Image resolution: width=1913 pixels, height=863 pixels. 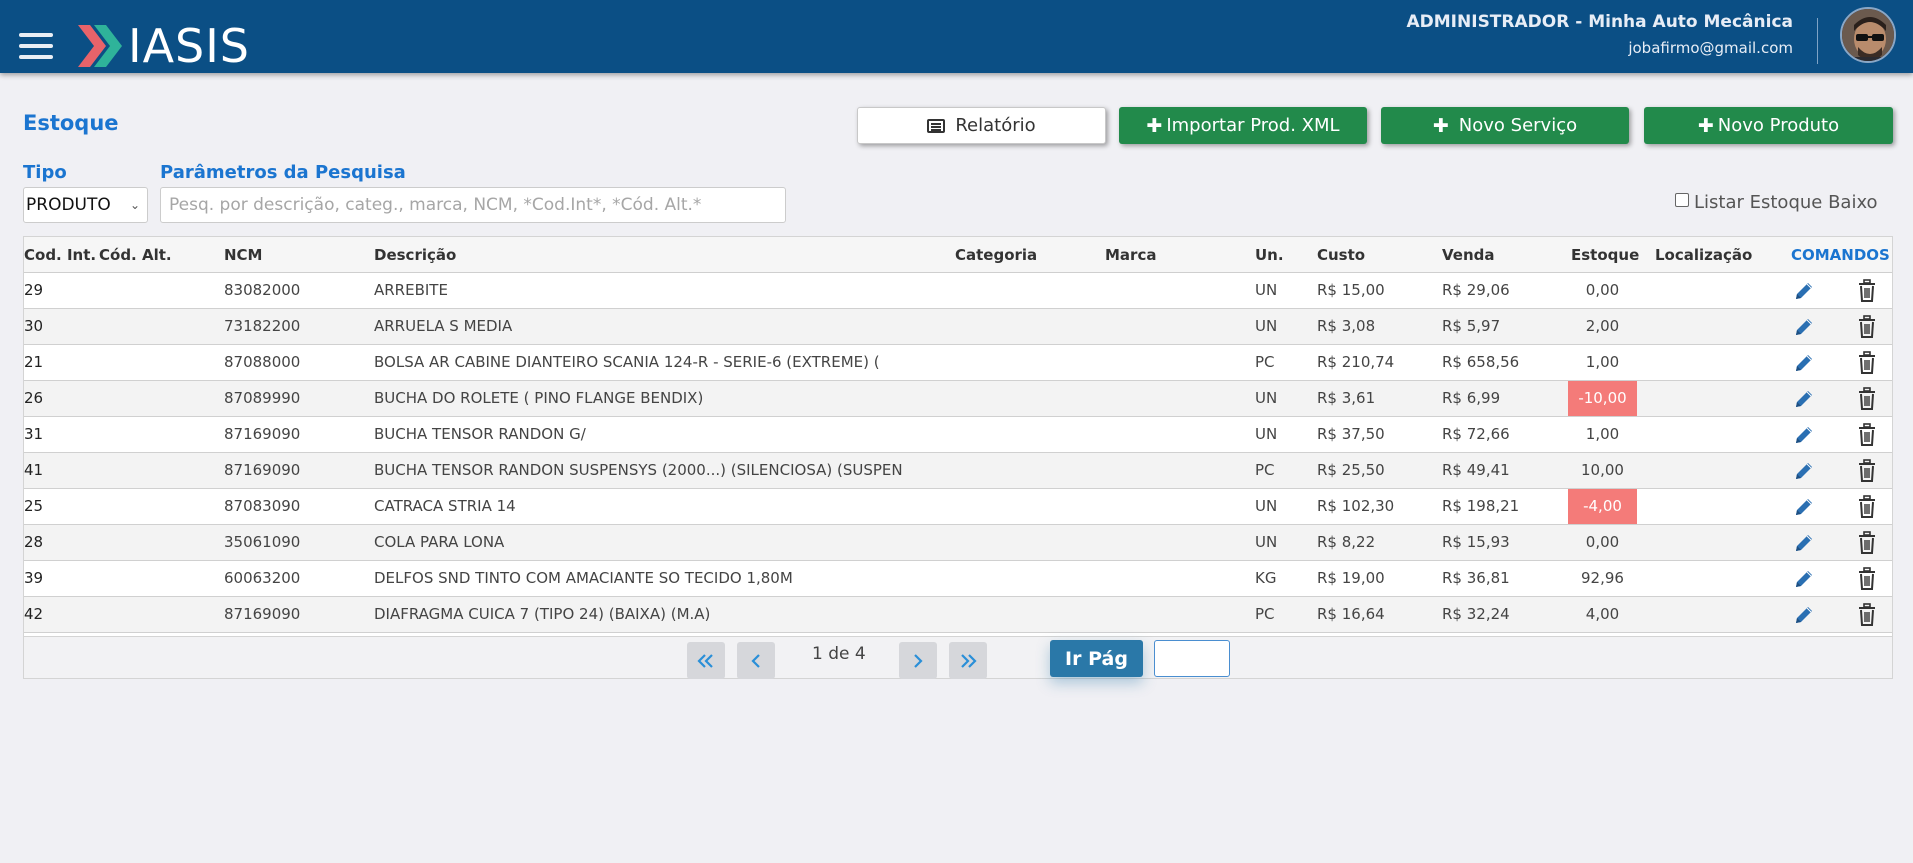 What do you see at coordinates (262, 542) in the screenshot?
I see `cell-ncm: 35061090` at bounding box center [262, 542].